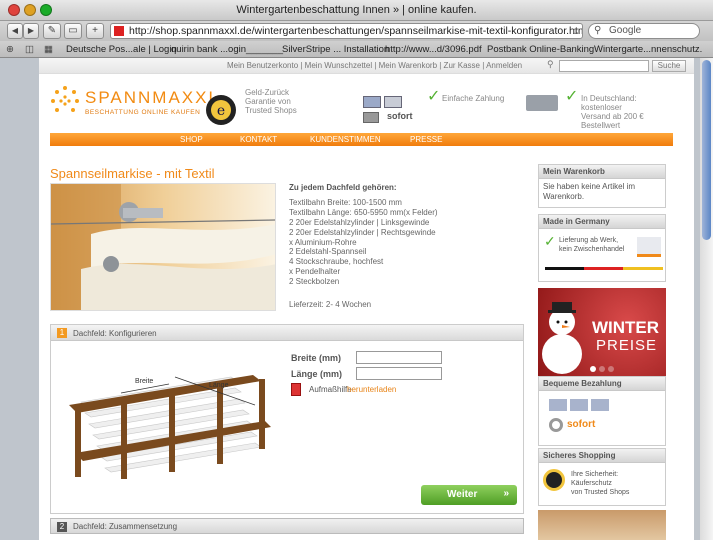 This screenshot has width=713, height=540. What do you see at coordinates (330, 305) in the screenshot?
I see `delivery-time: Lieferzeit: 2- 4 Wochen` at bounding box center [330, 305].